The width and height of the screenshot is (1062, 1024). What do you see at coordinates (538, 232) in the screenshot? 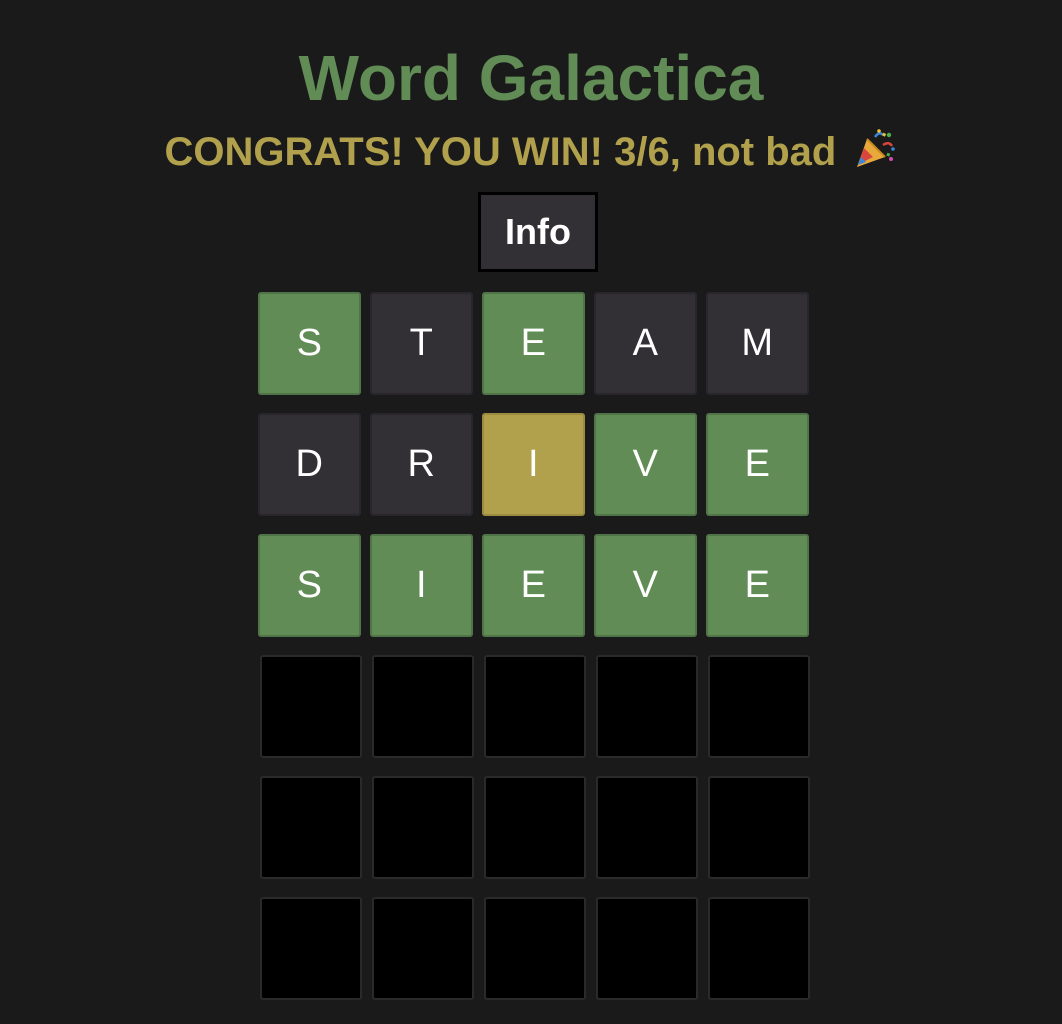
I see `info-button: Info` at bounding box center [538, 232].